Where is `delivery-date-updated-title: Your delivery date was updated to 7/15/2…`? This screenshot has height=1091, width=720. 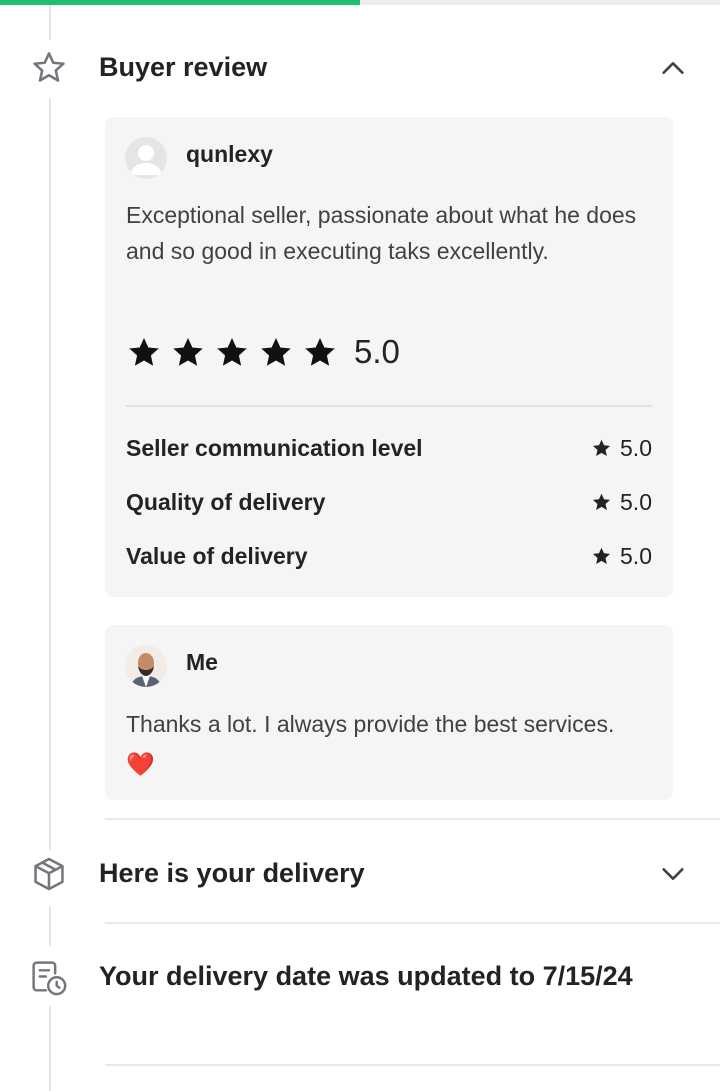
delivery-date-updated-title: Your delivery date was updated to 7/15/2… is located at coordinates (366, 976).